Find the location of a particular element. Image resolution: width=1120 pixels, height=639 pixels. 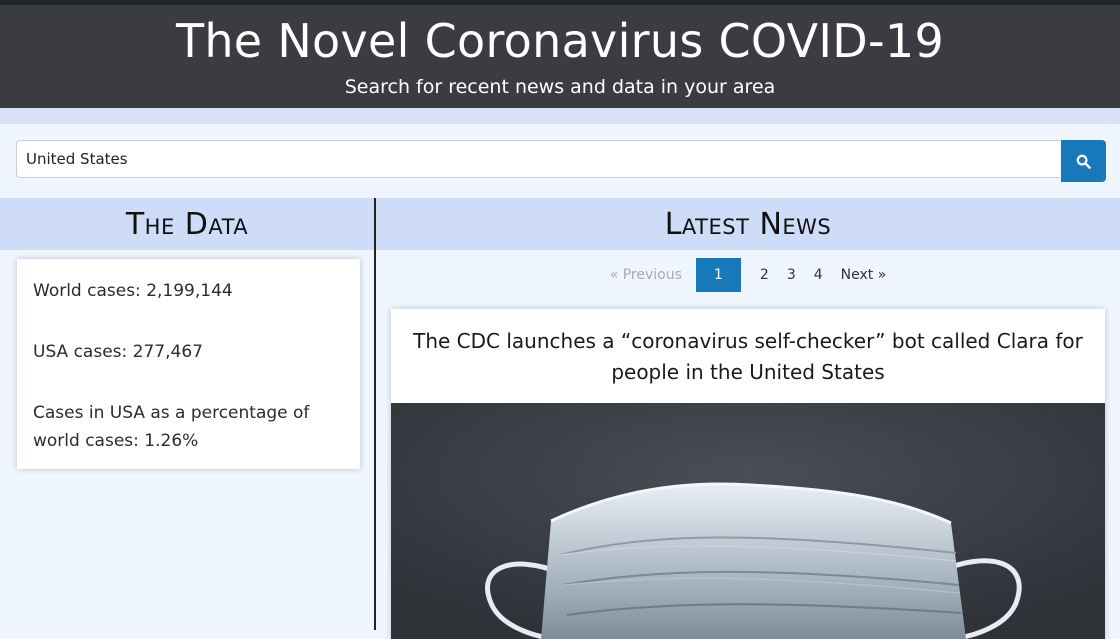

search-button is located at coordinates (1083, 161).